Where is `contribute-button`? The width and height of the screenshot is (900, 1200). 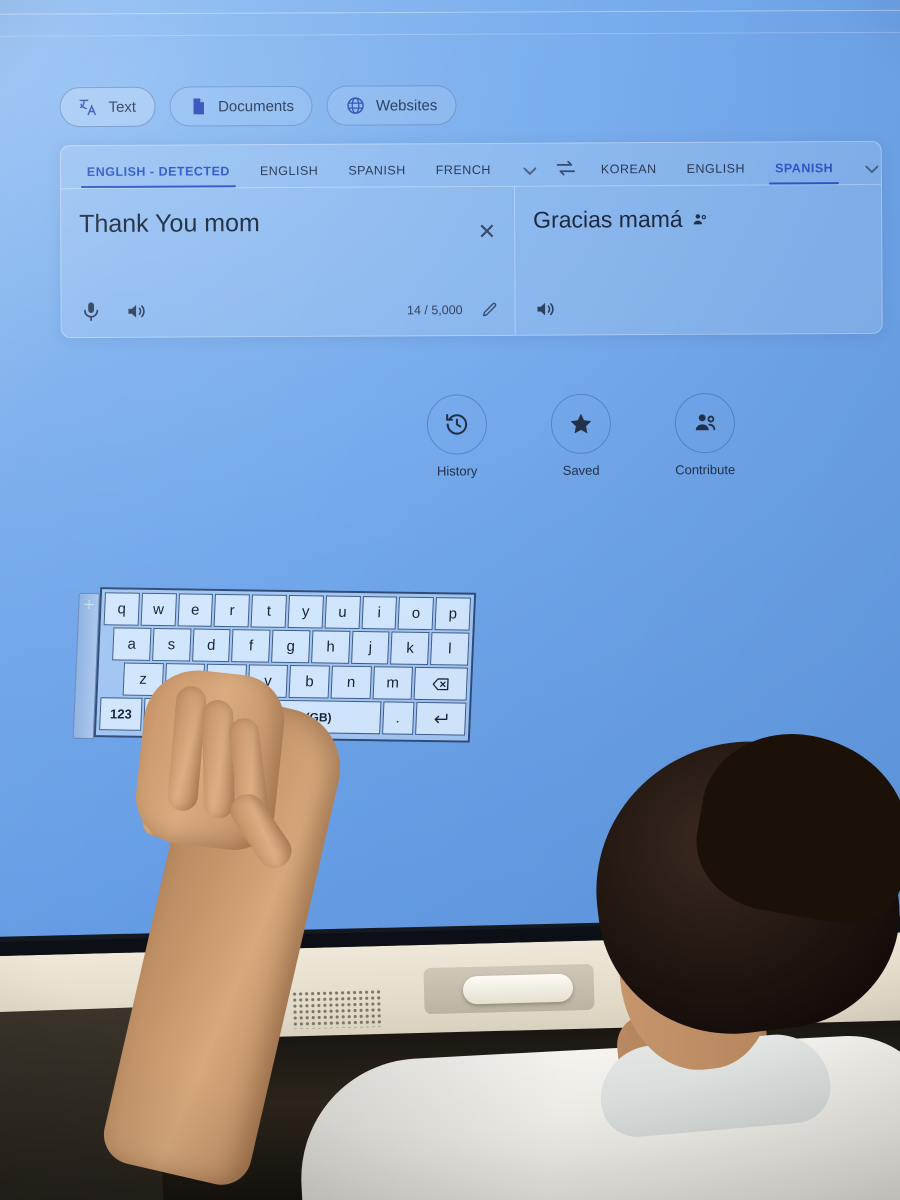 contribute-button is located at coordinates (705, 423).